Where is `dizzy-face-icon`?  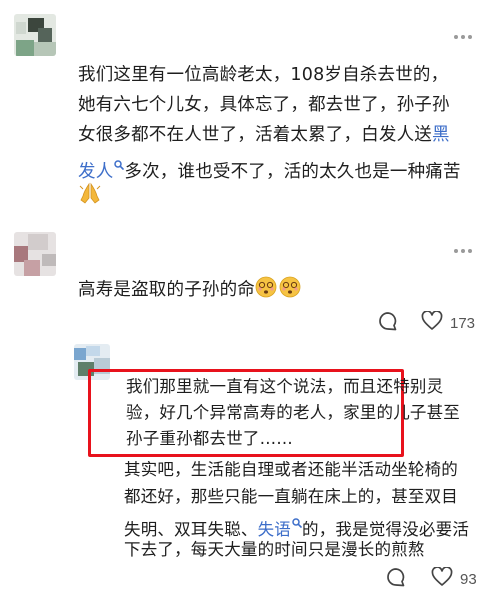 dizzy-face-icon is located at coordinates (279, 292).